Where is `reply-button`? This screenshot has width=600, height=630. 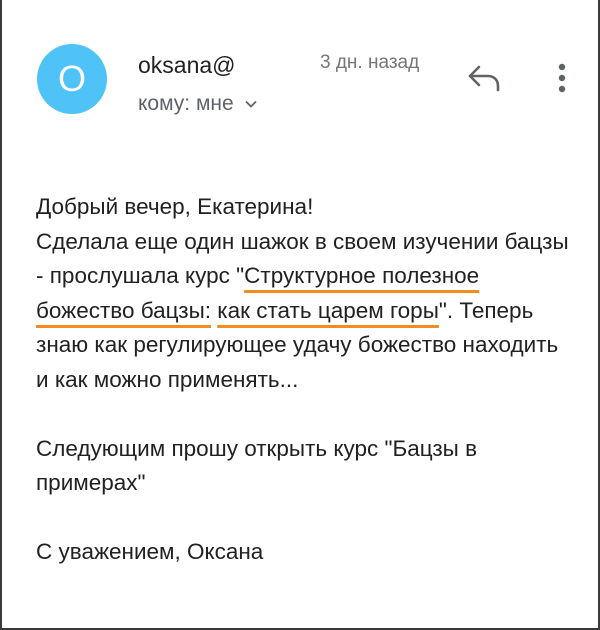 reply-button is located at coordinates (484, 78).